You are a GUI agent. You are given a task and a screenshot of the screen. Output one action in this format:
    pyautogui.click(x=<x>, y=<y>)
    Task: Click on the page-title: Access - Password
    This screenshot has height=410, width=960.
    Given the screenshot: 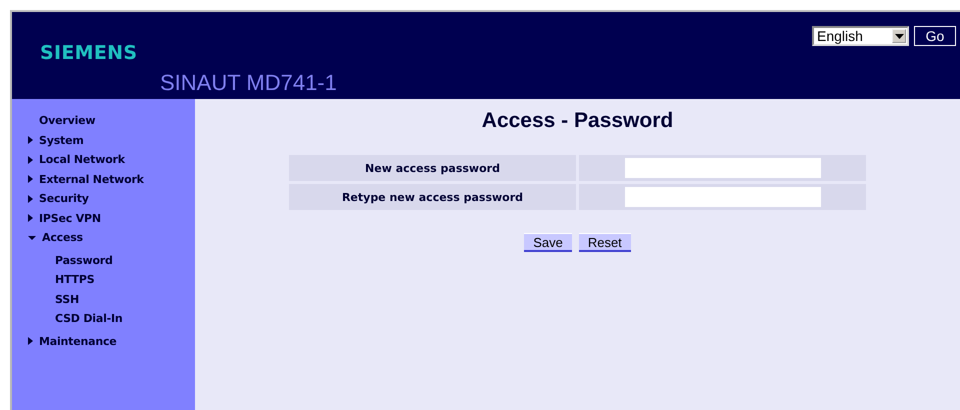 What is the action you would take?
    pyautogui.click(x=578, y=121)
    